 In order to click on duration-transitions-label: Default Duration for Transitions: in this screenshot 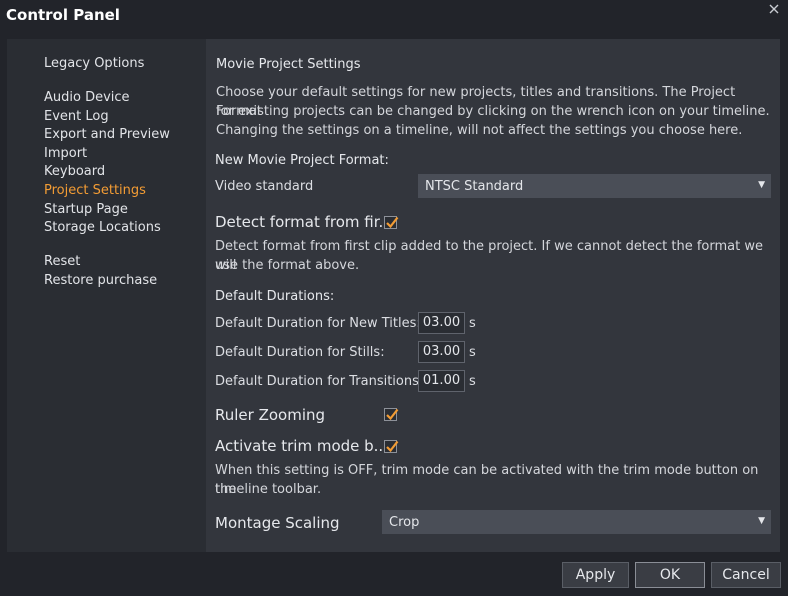, I will do `click(319, 381)`.